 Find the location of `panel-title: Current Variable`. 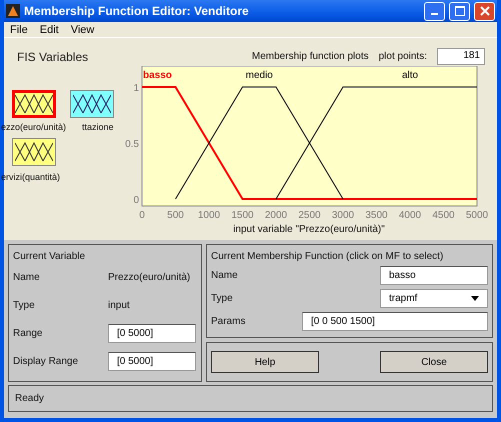

panel-title: Current Variable is located at coordinates (49, 256).